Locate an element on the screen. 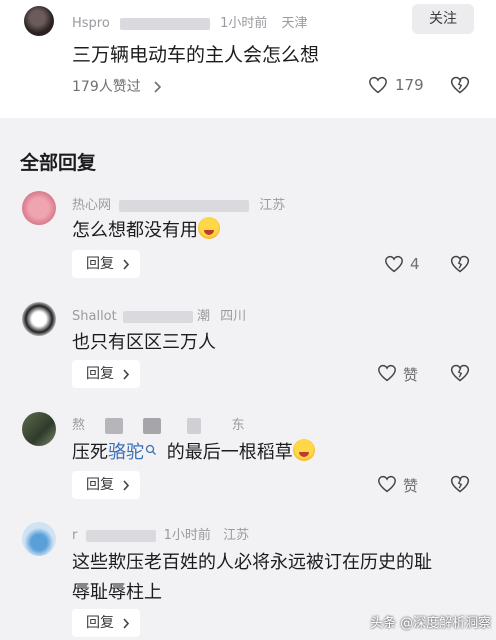  username: Hspro is located at coordinates (91, 23).